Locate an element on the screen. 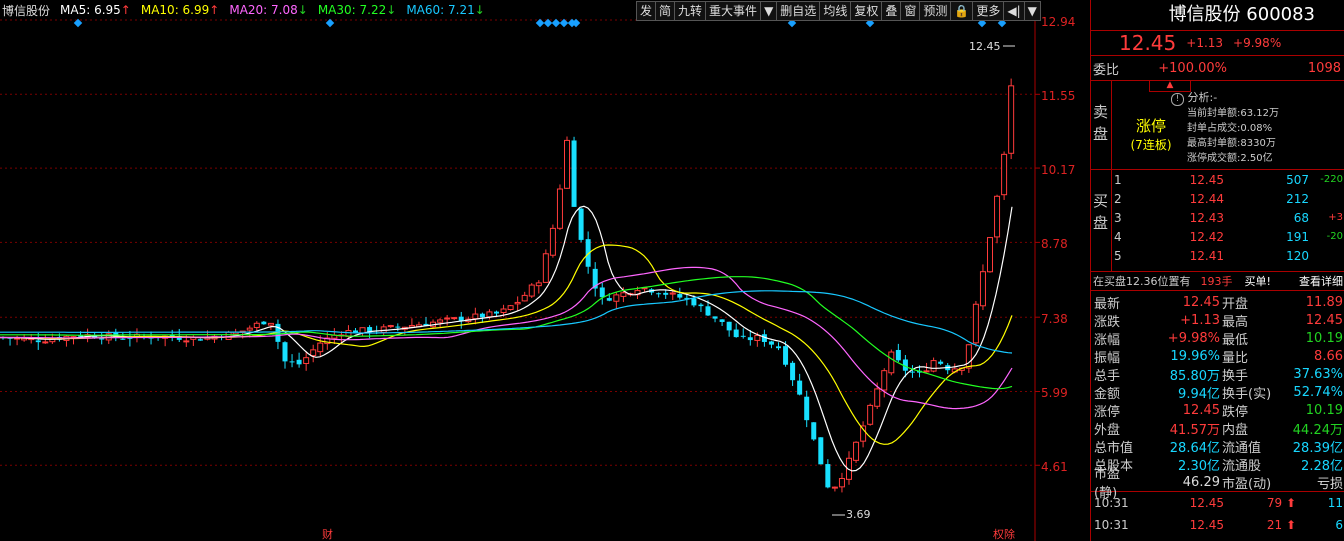 The height and width of the screenshot is (541, 1344). ma20-label: MA20: 7.08↓ is located at coordinates (268, 10).